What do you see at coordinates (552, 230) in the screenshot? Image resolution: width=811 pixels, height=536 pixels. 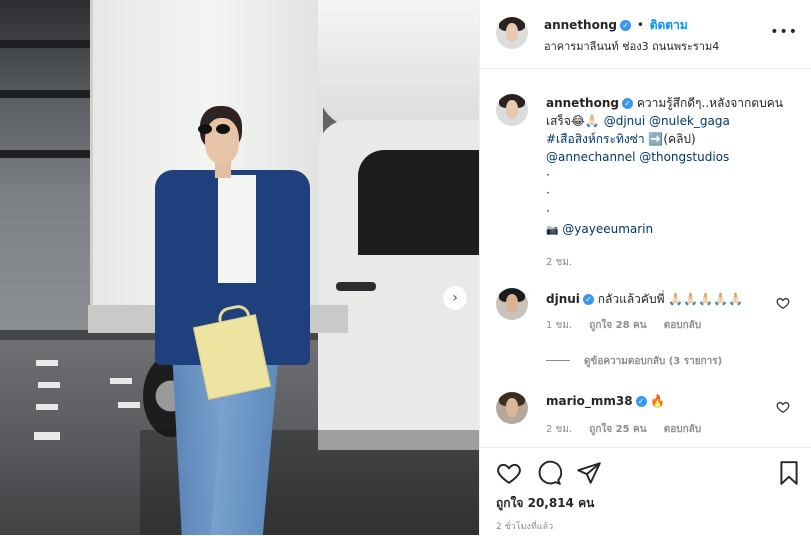 I see `camera-icon: 📷` at bounding box center [552, 230].